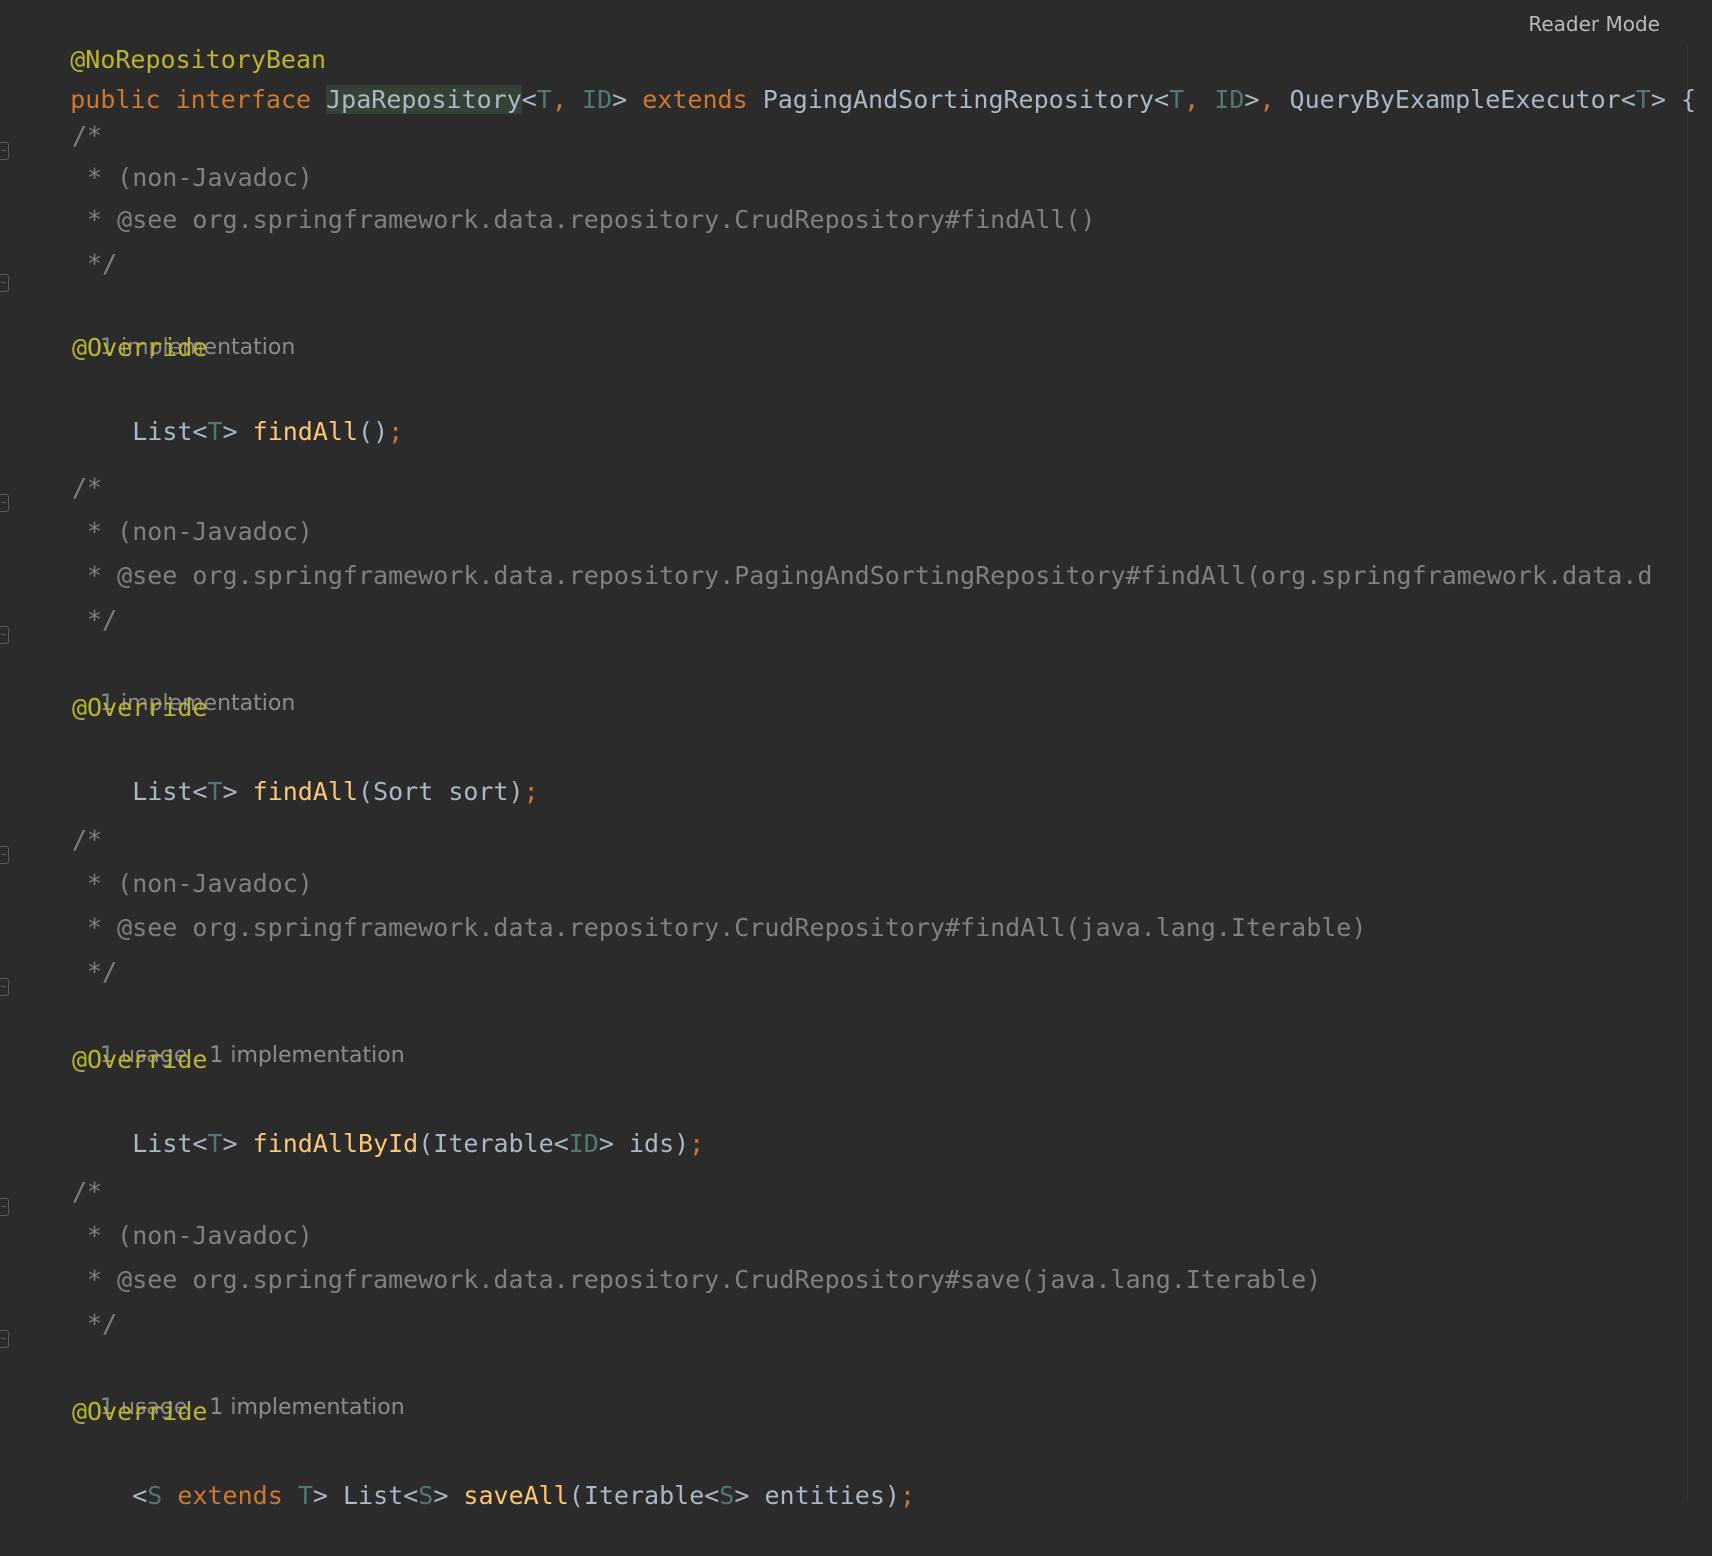  What do you see at coordinates (168, 37) in the screenshot?
I see `code-line-annotation: @NoRepositoryBean` at bounding box center [168, 37].